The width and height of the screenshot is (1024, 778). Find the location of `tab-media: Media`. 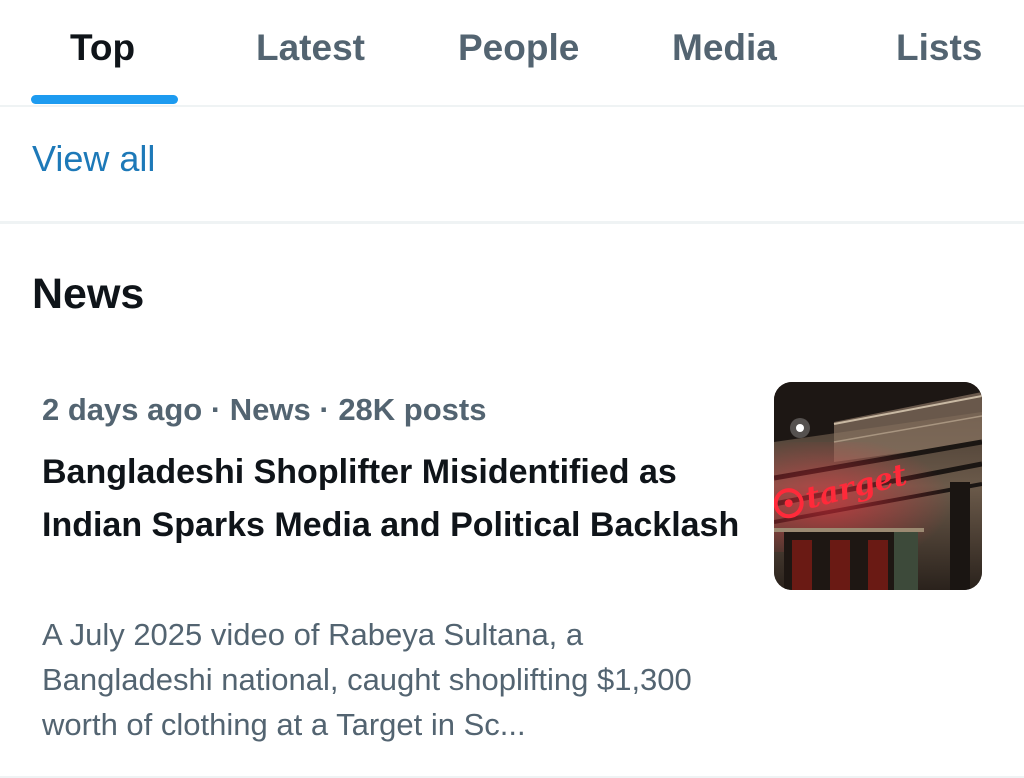

tab-media: Media is located at coordinates (724, 48).